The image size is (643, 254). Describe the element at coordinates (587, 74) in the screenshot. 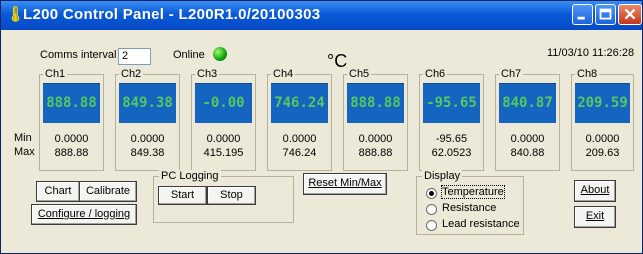

I see `channel-title: Ch8` at that location.